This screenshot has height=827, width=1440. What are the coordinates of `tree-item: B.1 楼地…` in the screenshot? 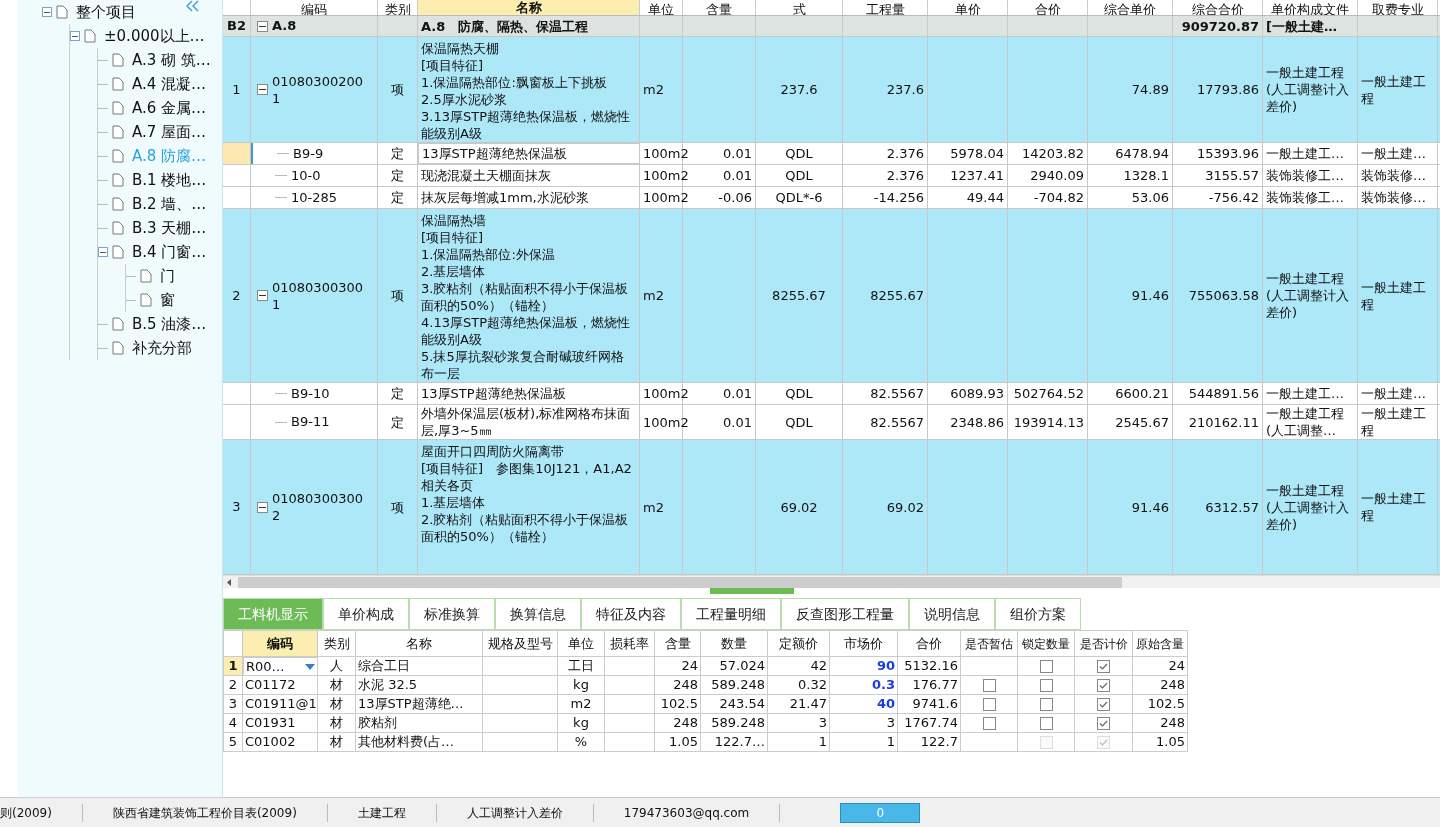 It's located at (169, 180).